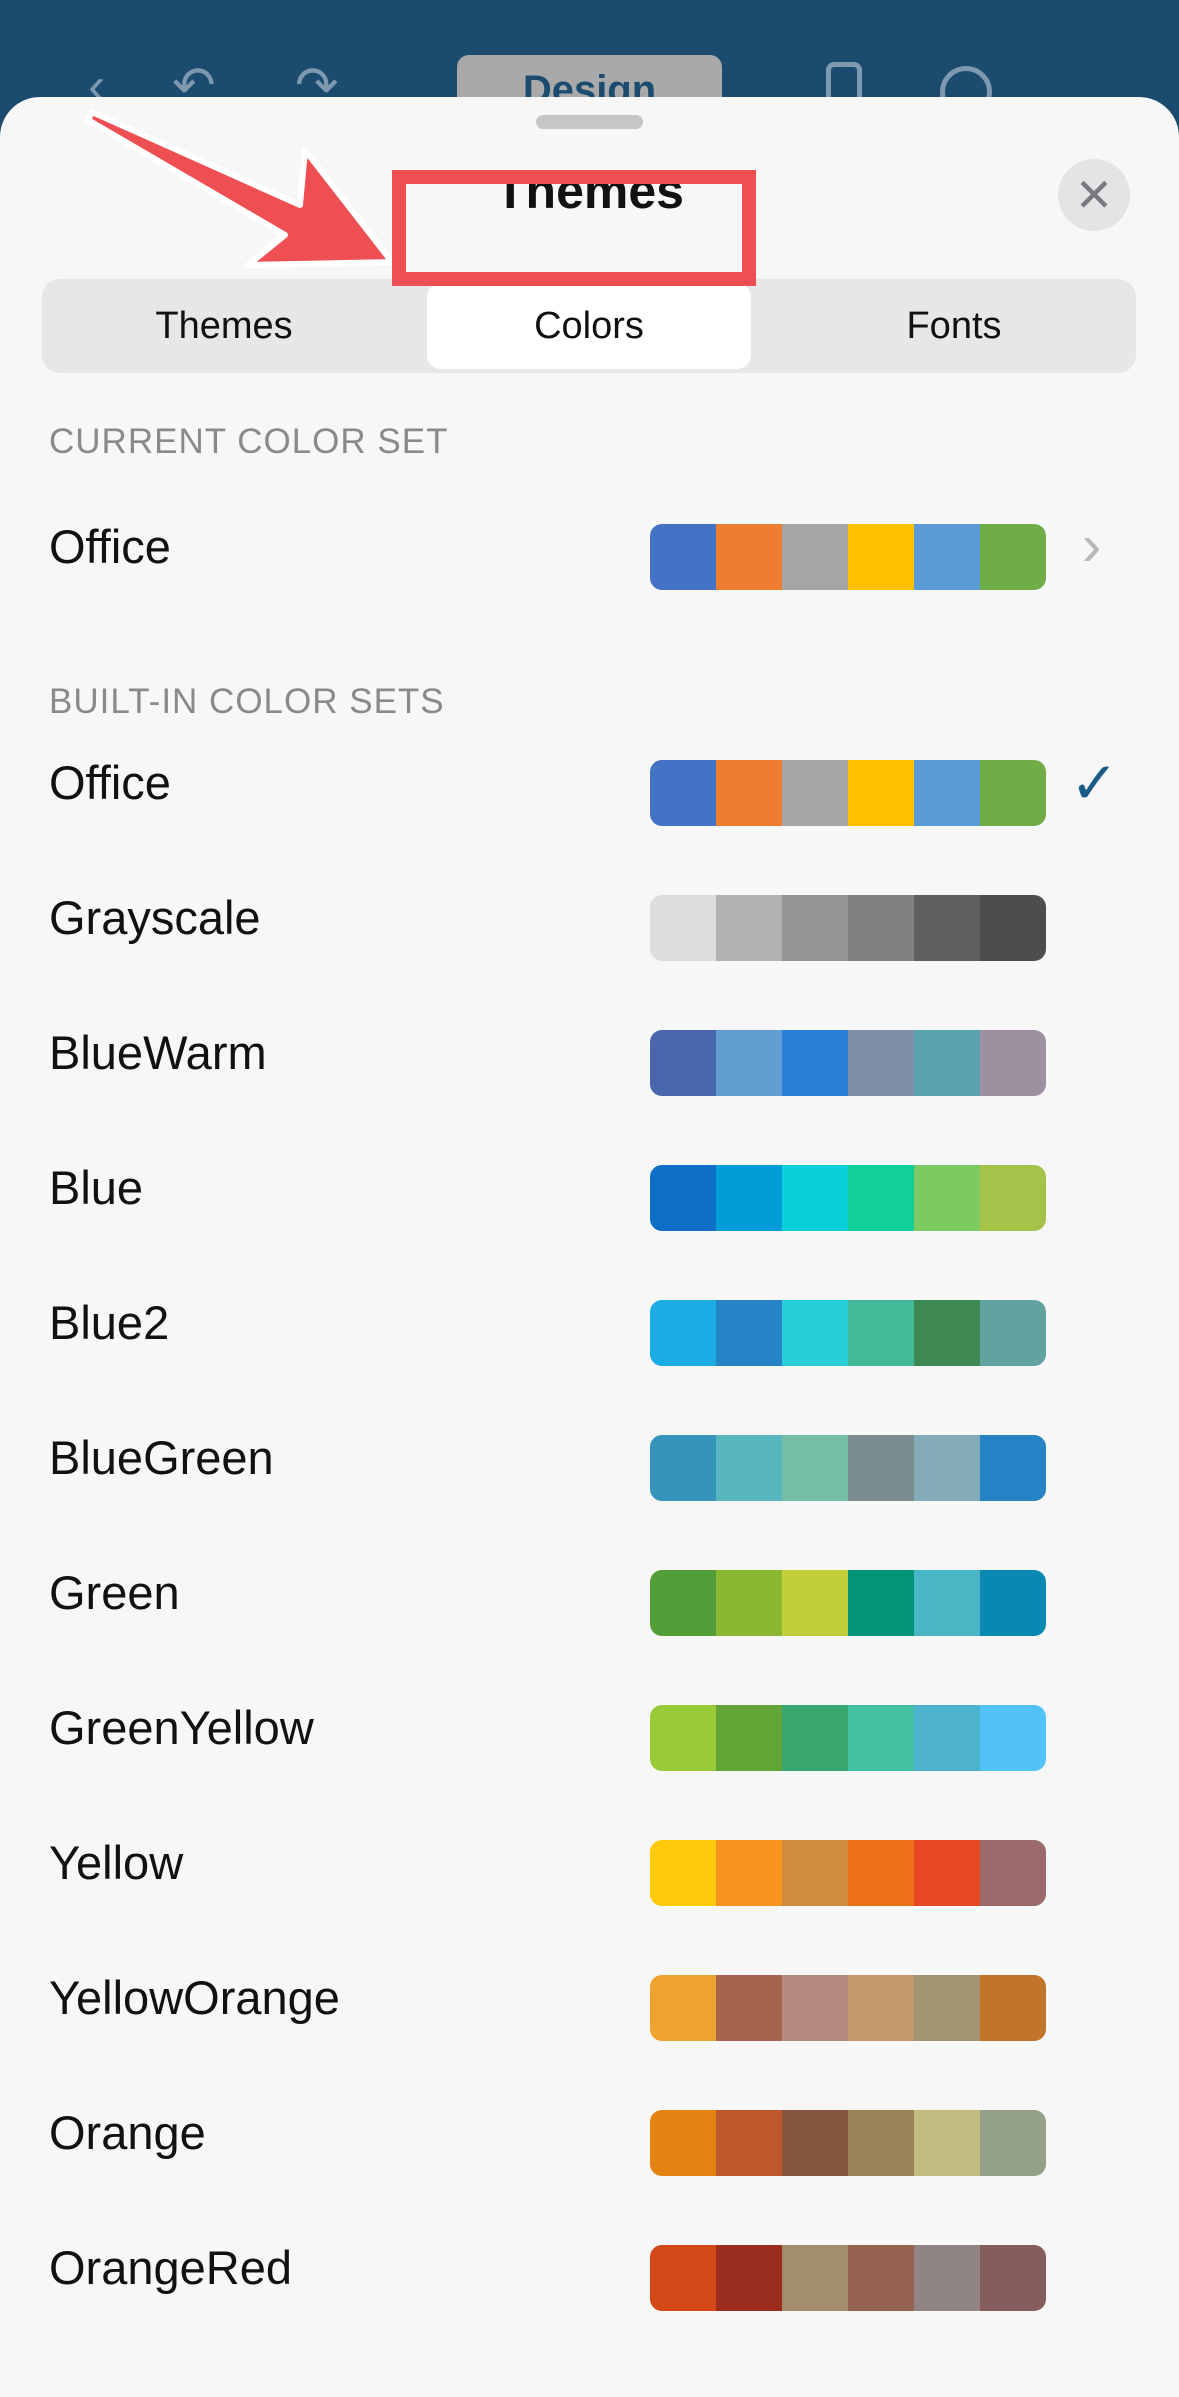 This screenshot has height=2397, width=1179. Describe the element at coordinates (114, 1592) in the screenshot. I see `color-set-name: Green` at that location.